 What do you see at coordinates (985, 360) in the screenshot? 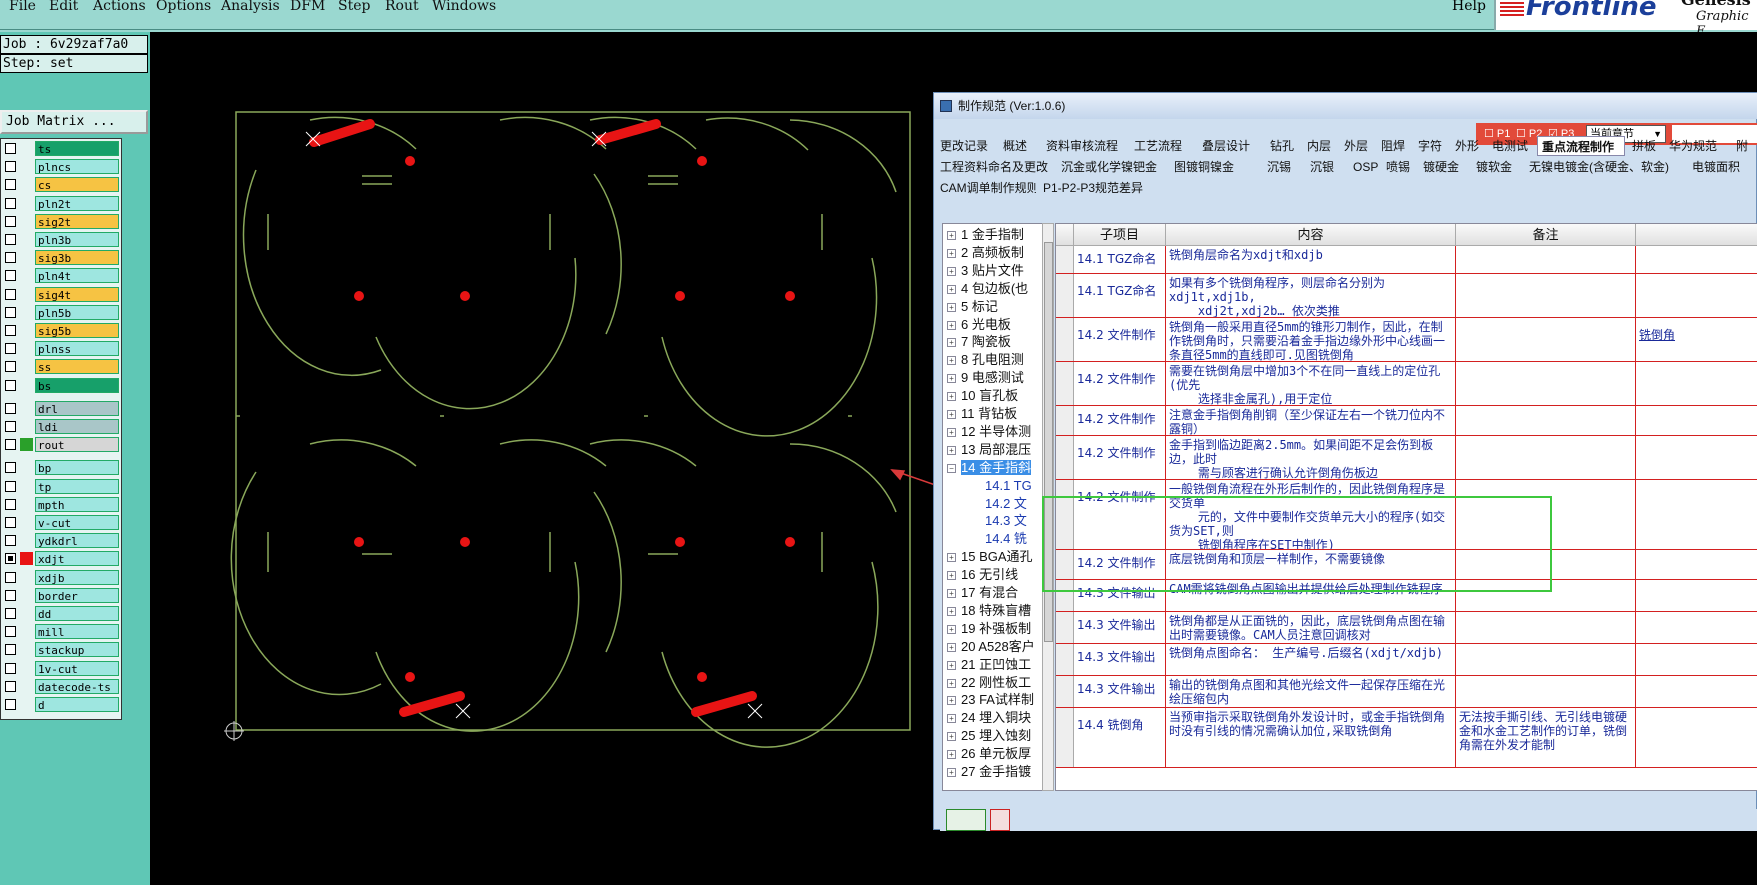
I see `tree-node: +8 孔电阻测` at bounding box center [985, 360].